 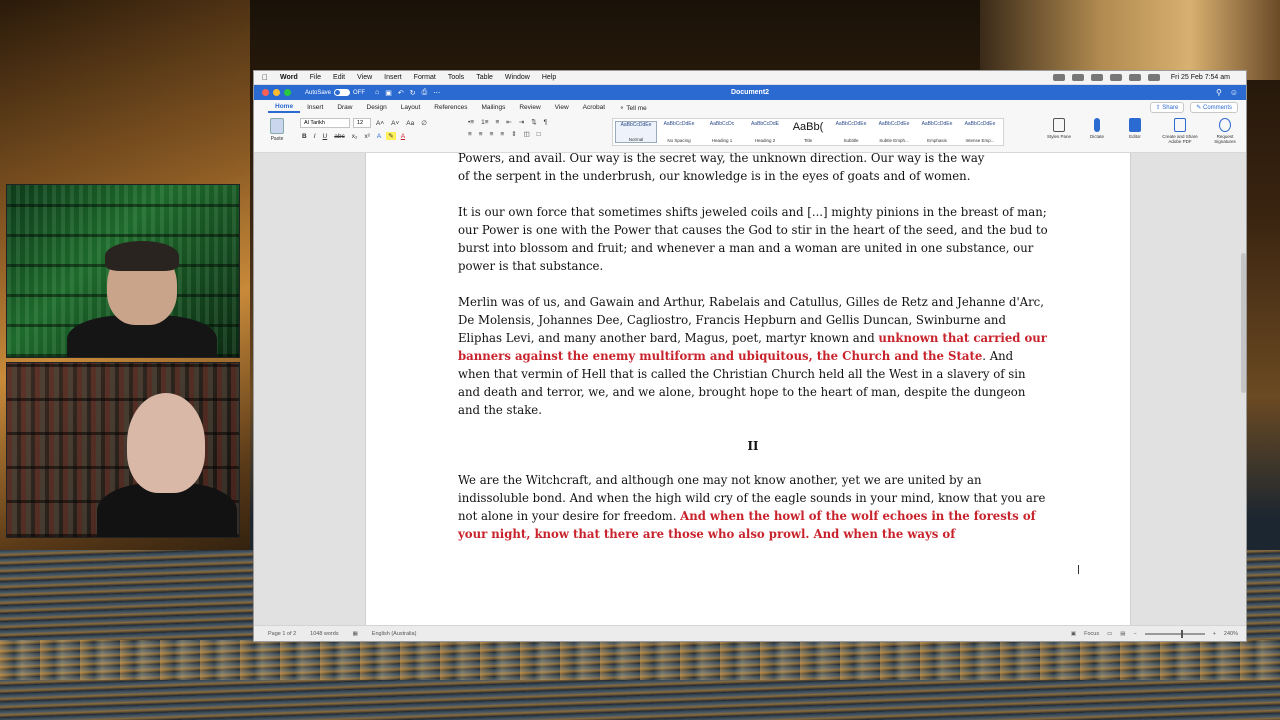 I want to click on tab-layout: Layout, so click(x=411, y=107).